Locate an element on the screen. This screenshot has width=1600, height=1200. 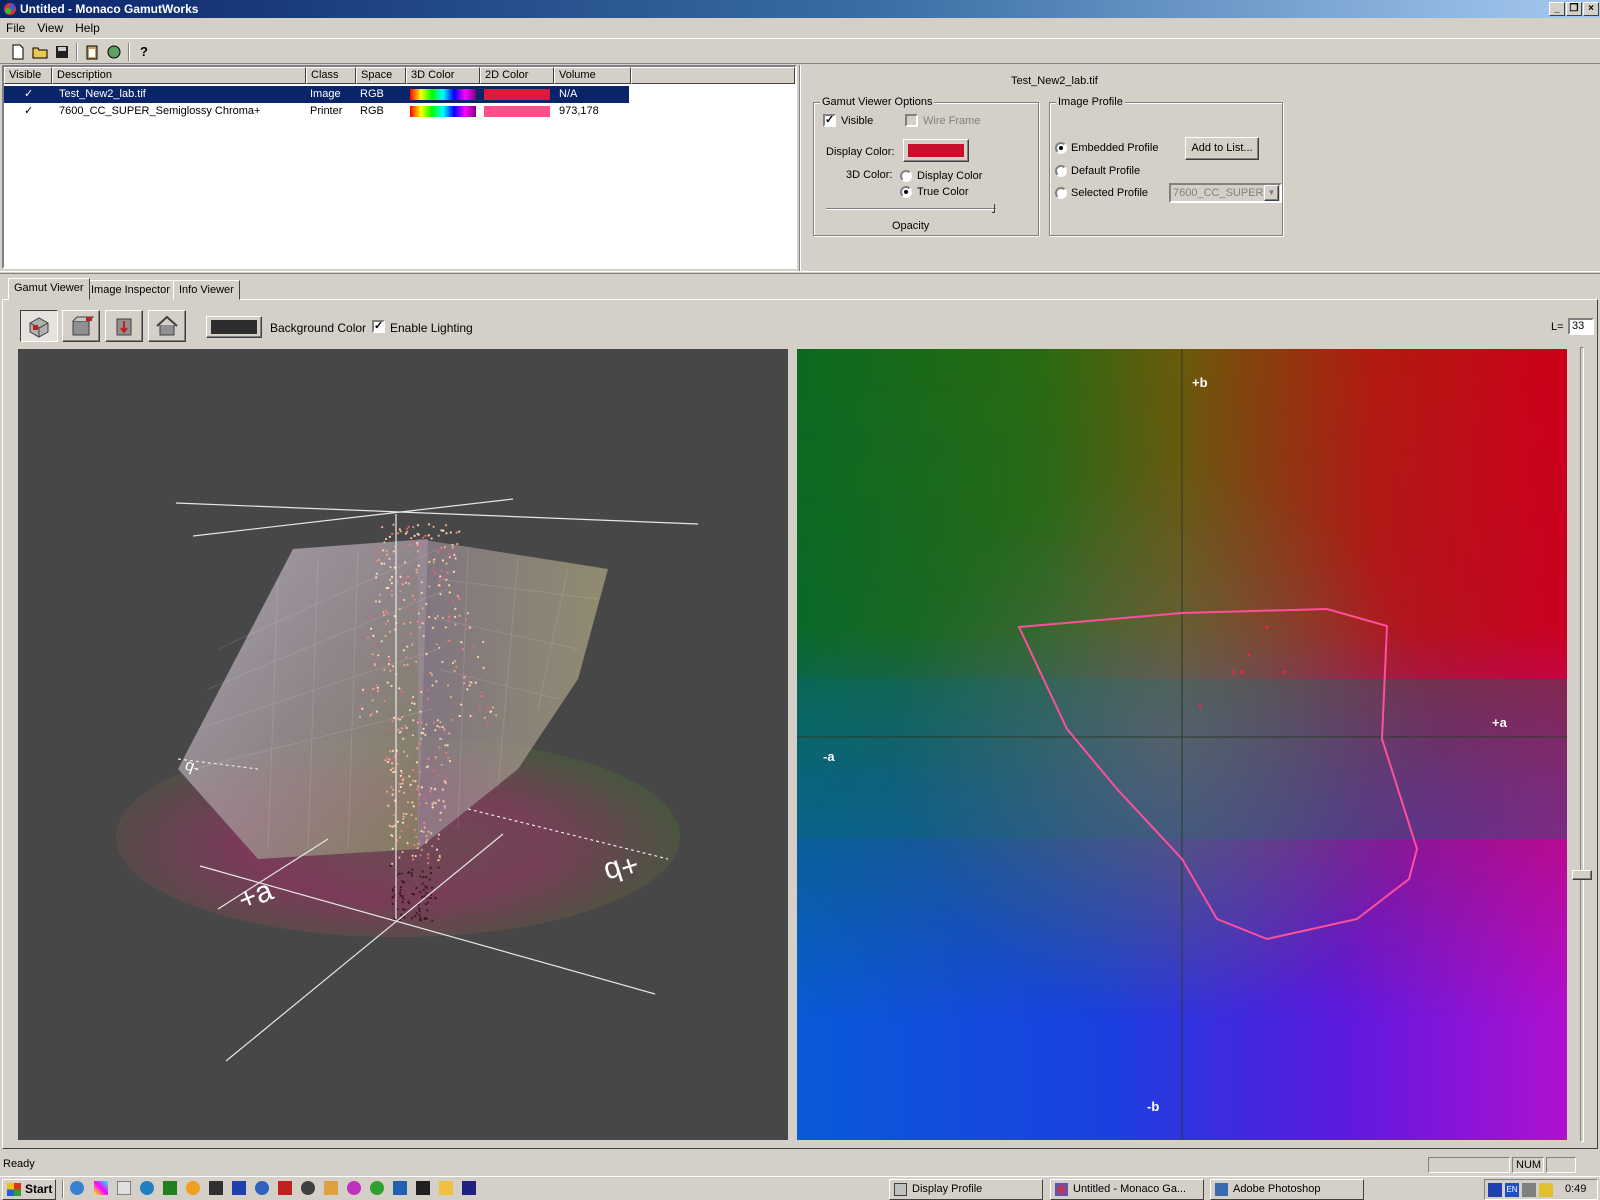
vertical-splitter is located at coordinates (800, 168).